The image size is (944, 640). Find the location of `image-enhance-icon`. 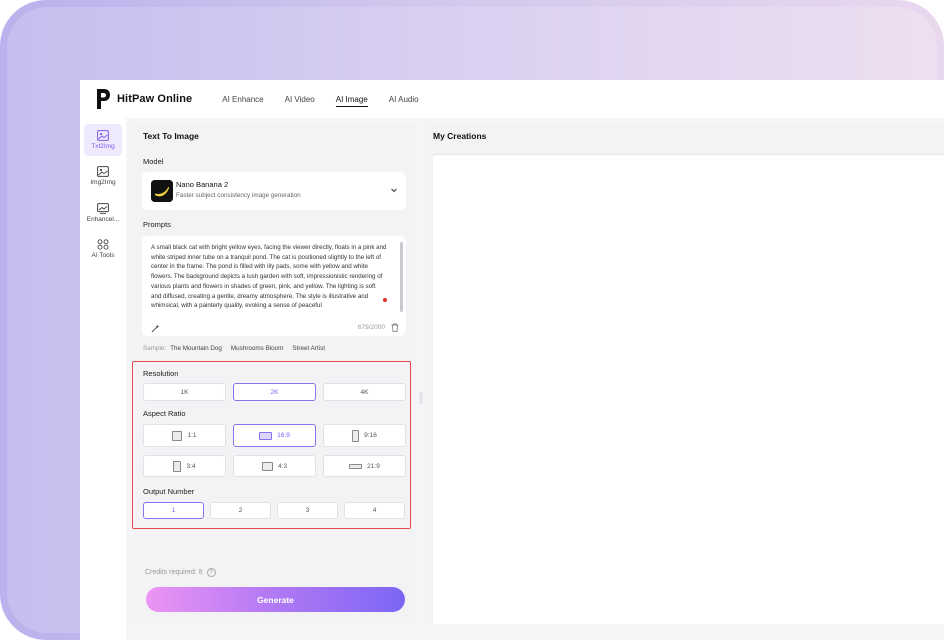

image-enhance-icon is located at coordinates (103, 208).